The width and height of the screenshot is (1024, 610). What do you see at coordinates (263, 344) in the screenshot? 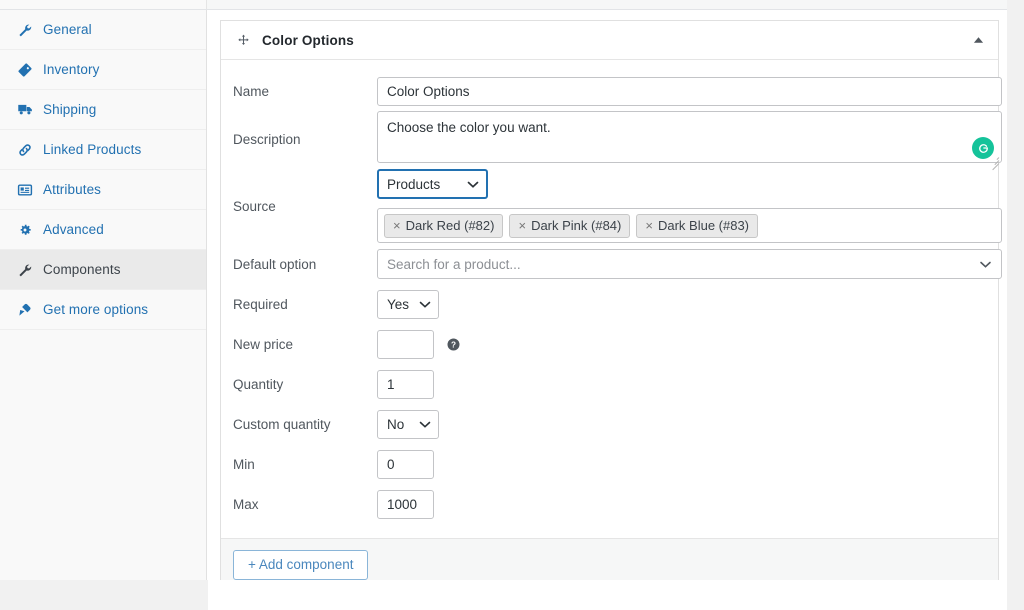
I see `new-price-label: New price` at bounding box center [263, 344].